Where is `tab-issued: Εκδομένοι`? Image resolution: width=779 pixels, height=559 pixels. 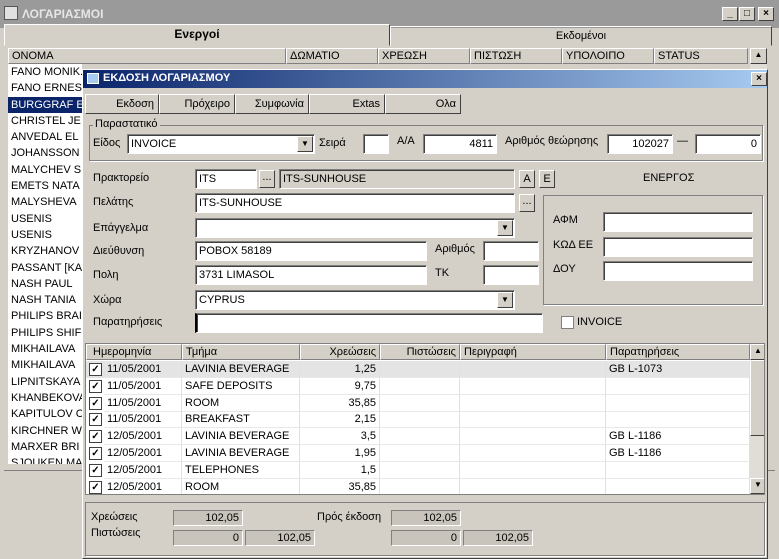 tab-issued: Εκδομένοι is located at coordinates (581, 36).